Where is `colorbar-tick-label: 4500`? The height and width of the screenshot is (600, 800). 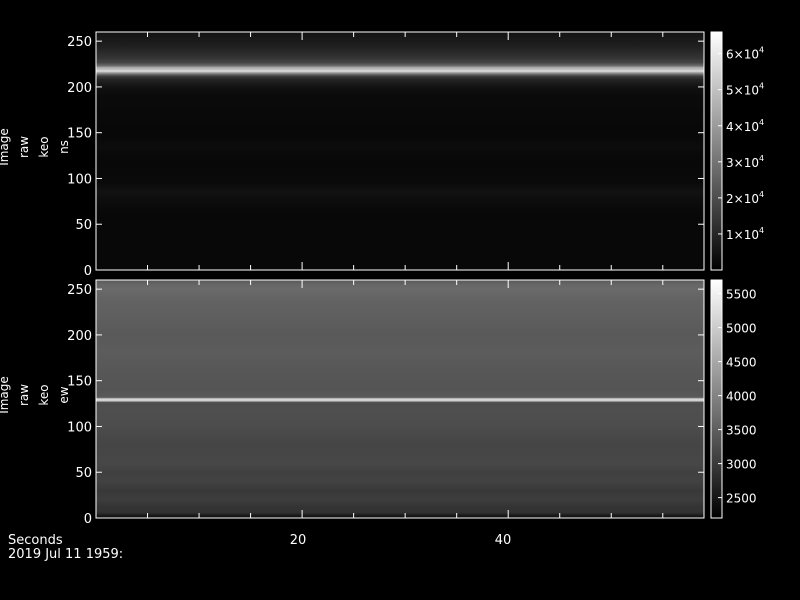
colorbar-tick-label: 4500 is located at coordinates (741, 363).